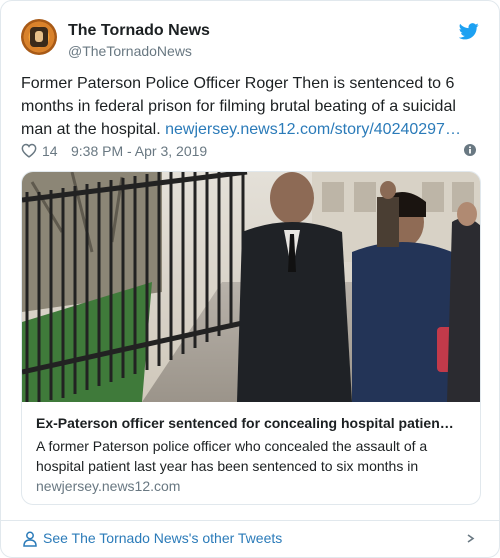  I want to click on card-domain: newjersey.news12.com, so click(108, 486).